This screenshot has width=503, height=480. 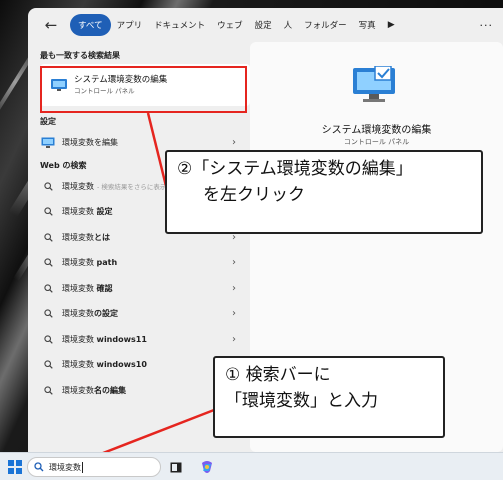 I want to click on search-tab-bar: ← すべて アプリ ドキュメント ウェブ 設定 人 フォルダー 写真 ▶ ···, so click(x=265, y=25).